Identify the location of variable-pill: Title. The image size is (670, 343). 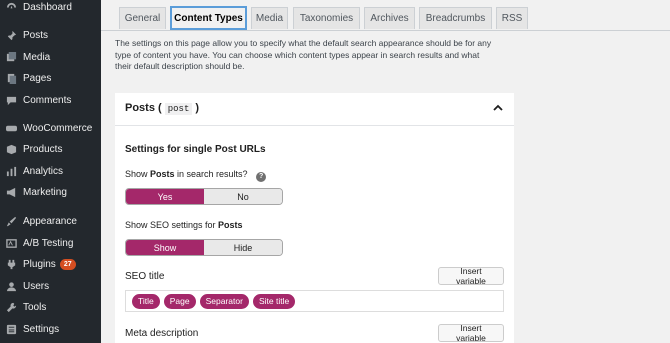
(146, 301).